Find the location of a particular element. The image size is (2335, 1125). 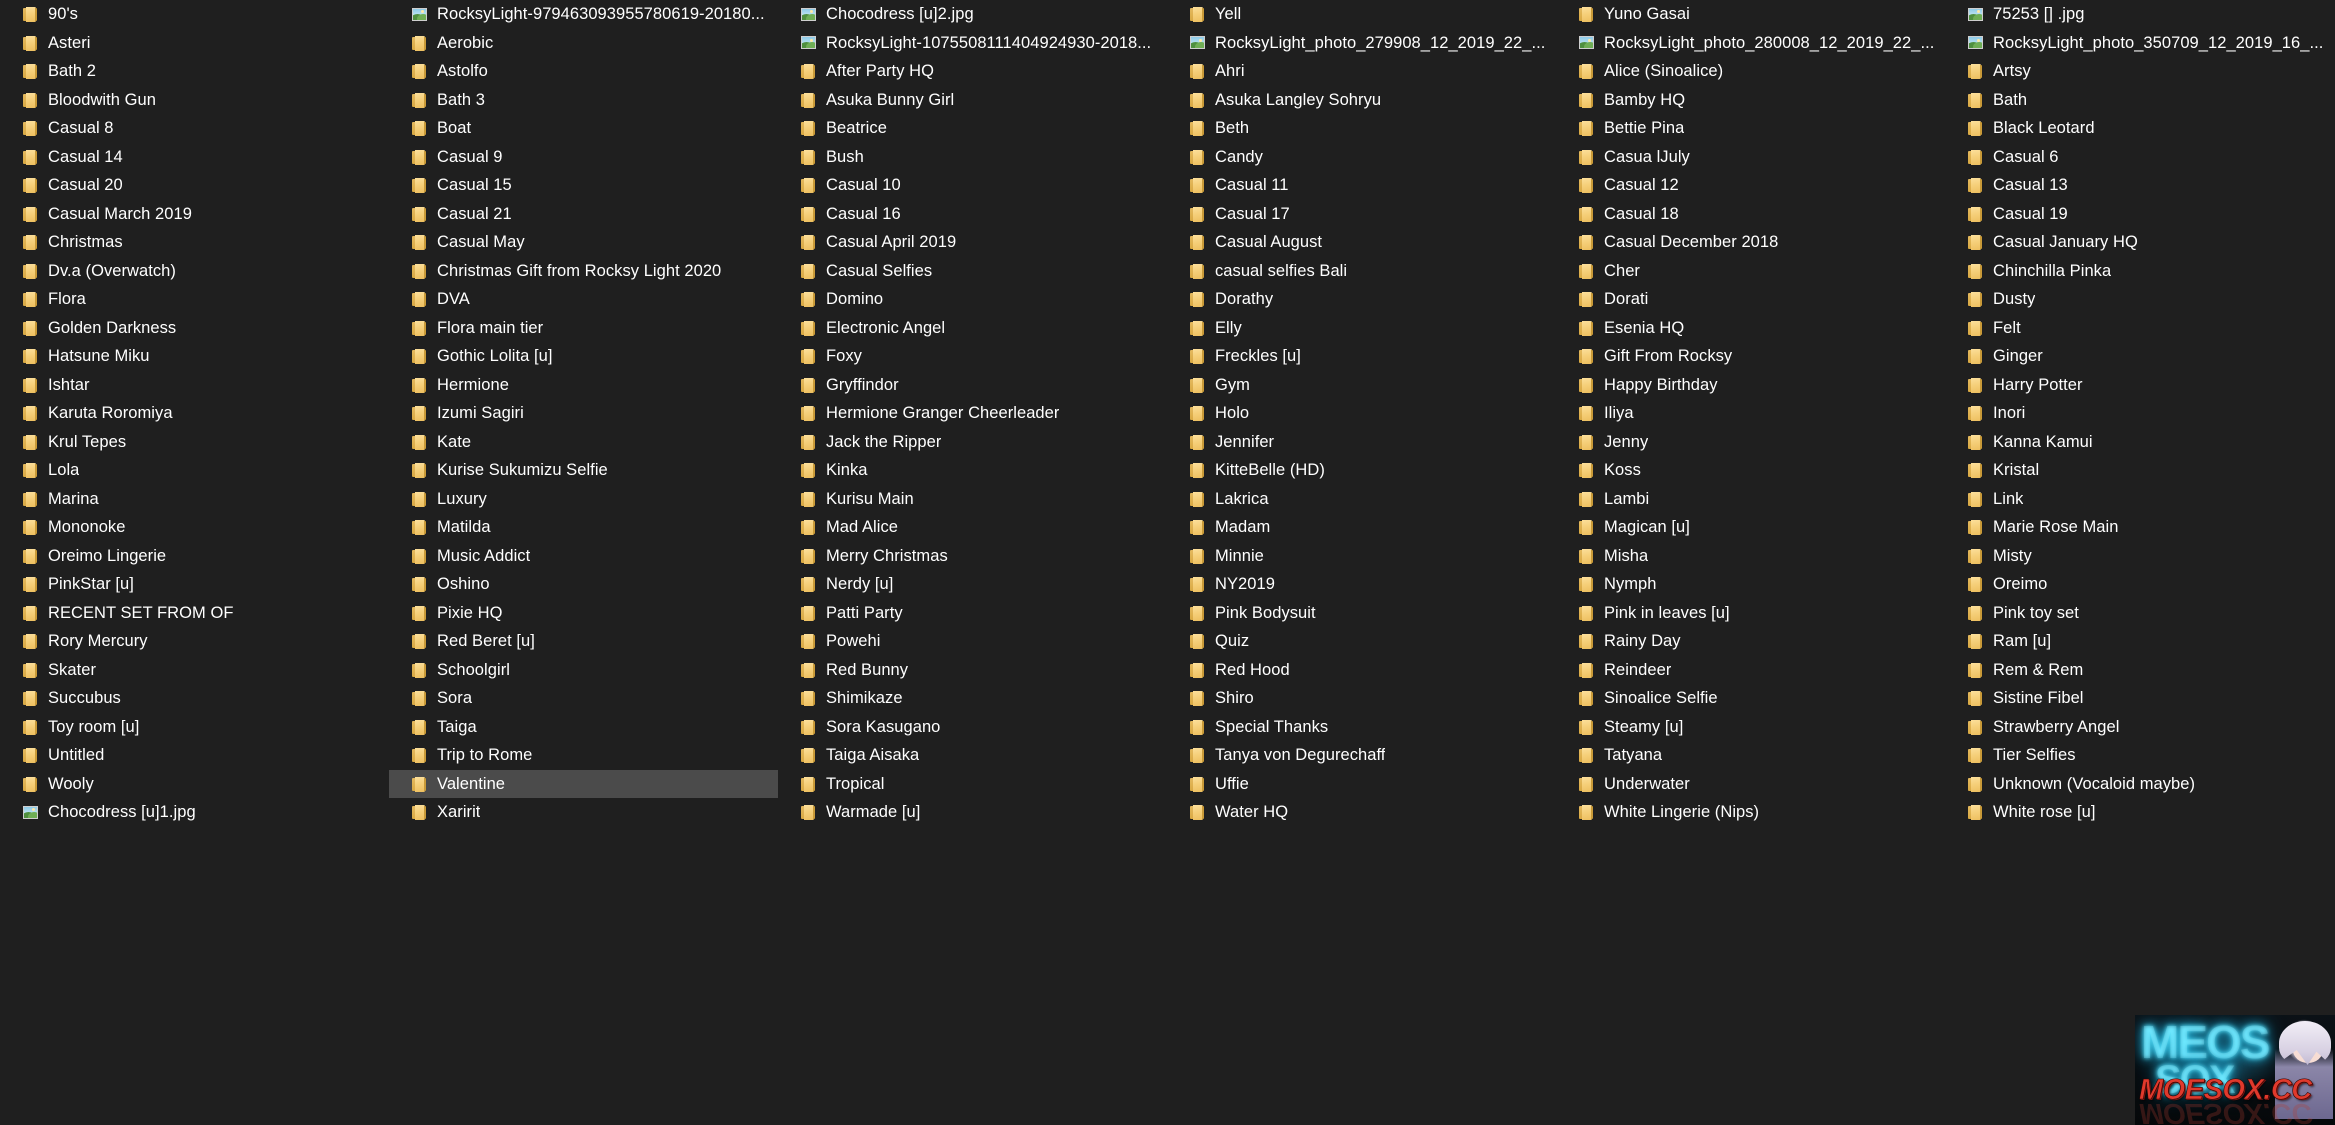

folder-item: Hatsune Miku is located at coordinates (194, 356).